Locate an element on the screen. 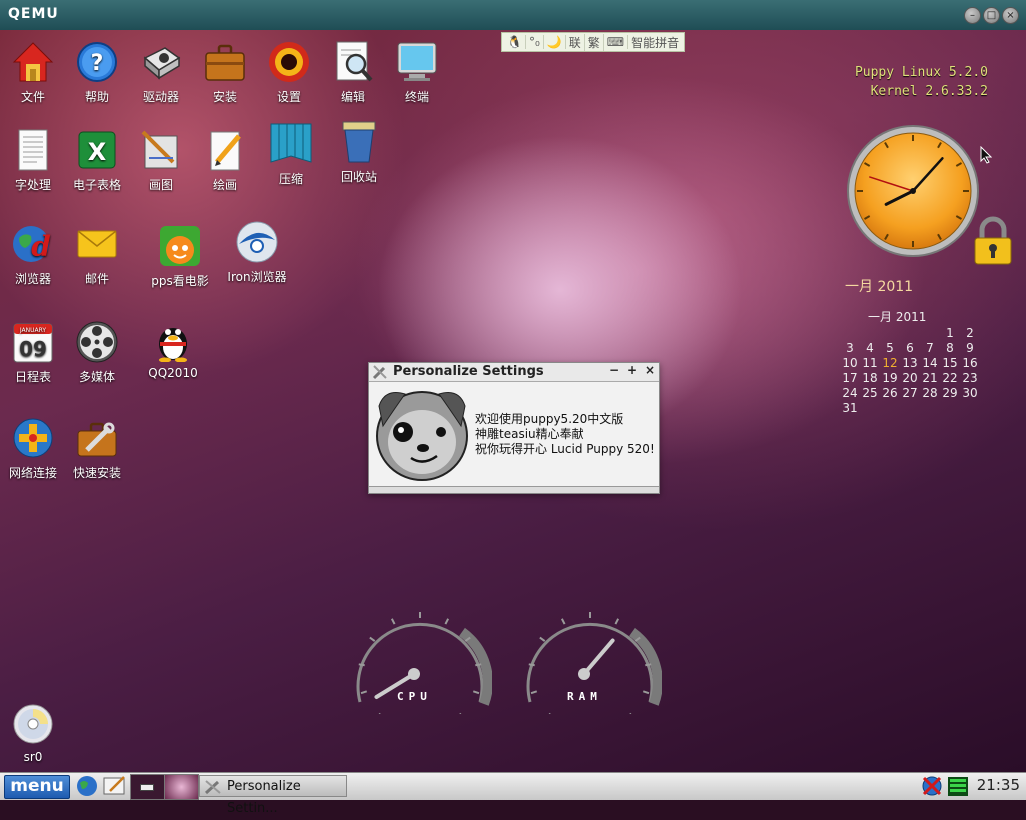 The image size is (1026, 820). dialog-statusbar is located at coordinates (514, 489).